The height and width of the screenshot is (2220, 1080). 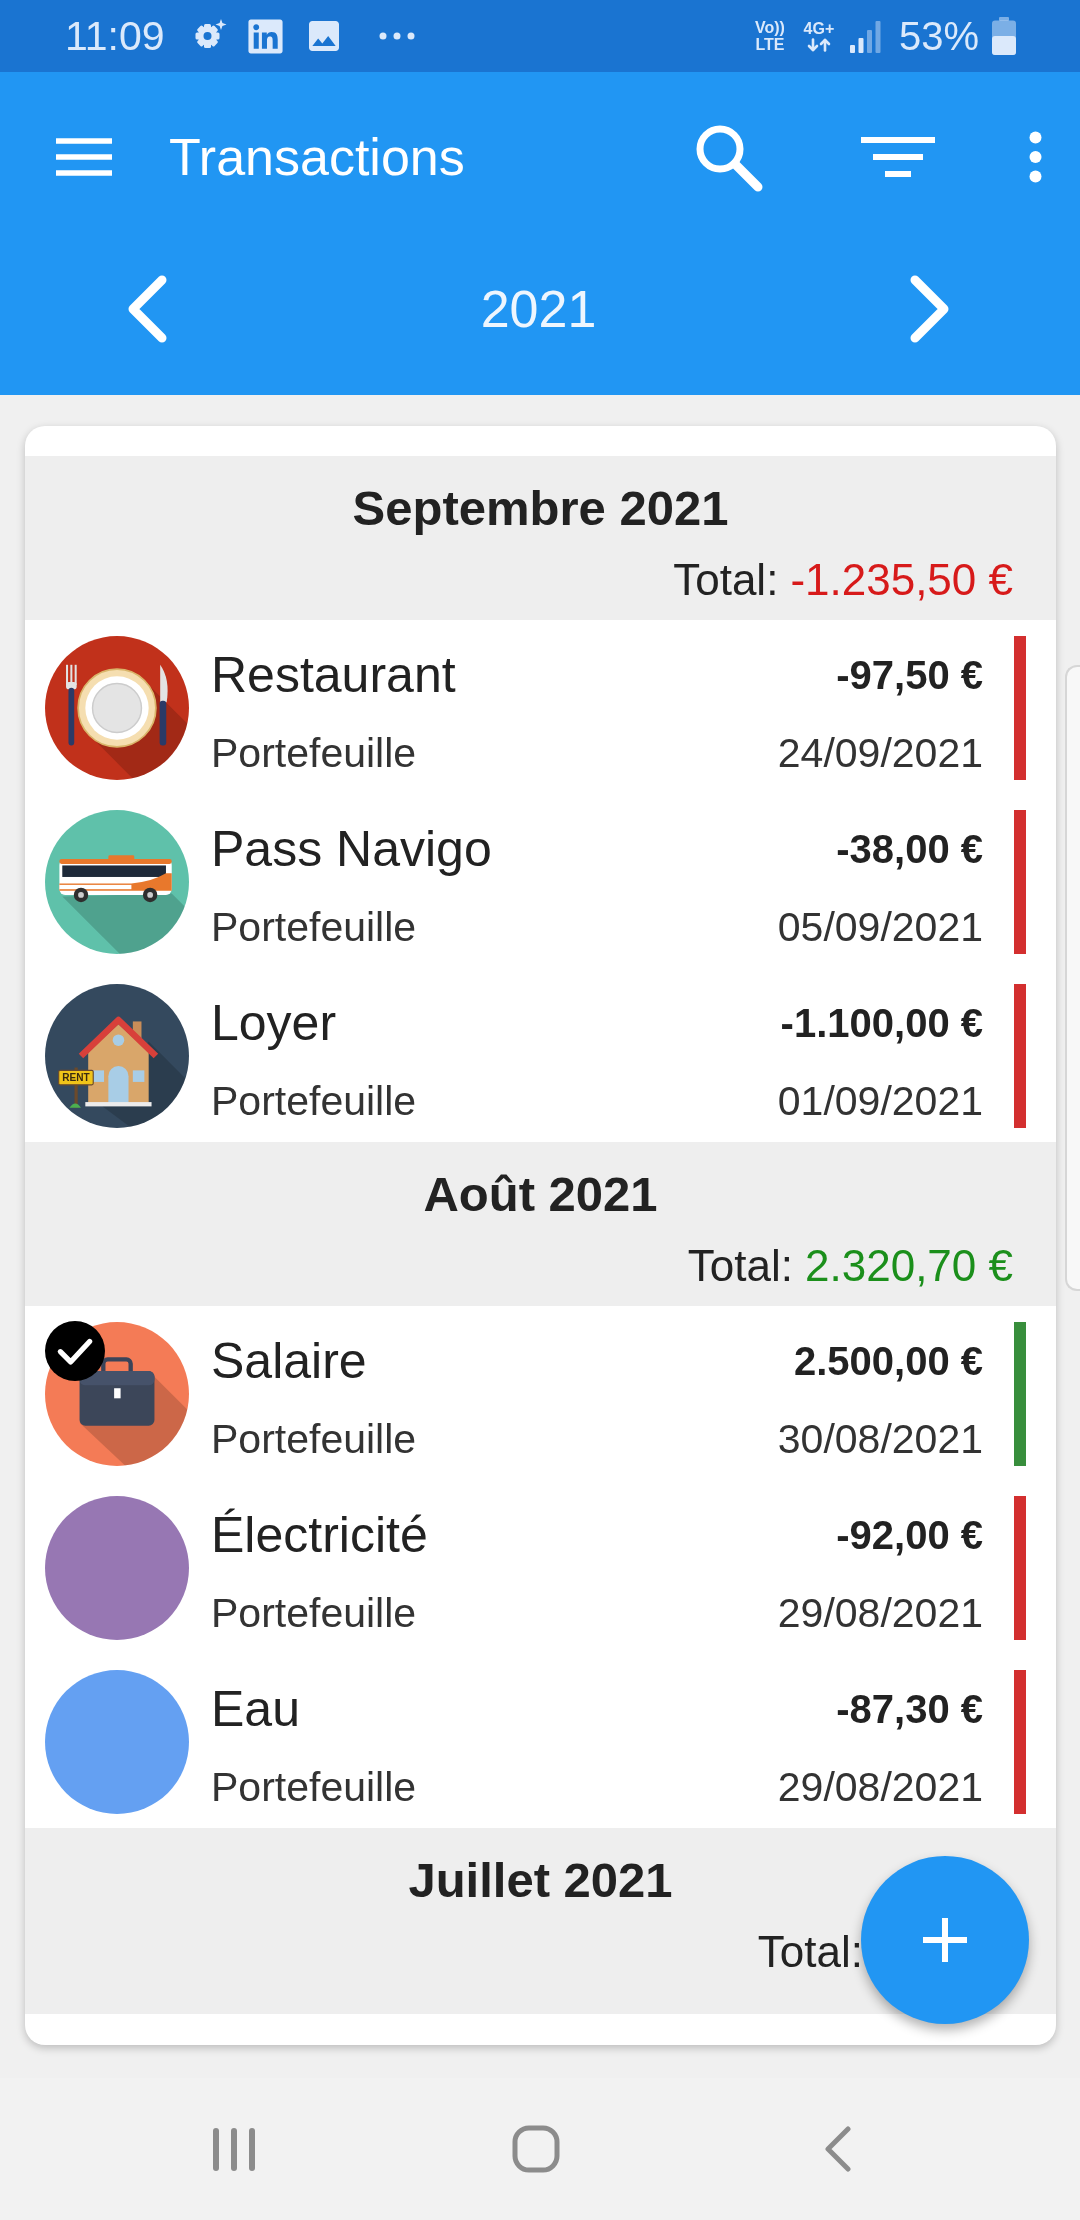 What do you see at coordinates (1035, 157) in the screenshot?
I see `more-vert-icon` at bounding box center [1035, 157].